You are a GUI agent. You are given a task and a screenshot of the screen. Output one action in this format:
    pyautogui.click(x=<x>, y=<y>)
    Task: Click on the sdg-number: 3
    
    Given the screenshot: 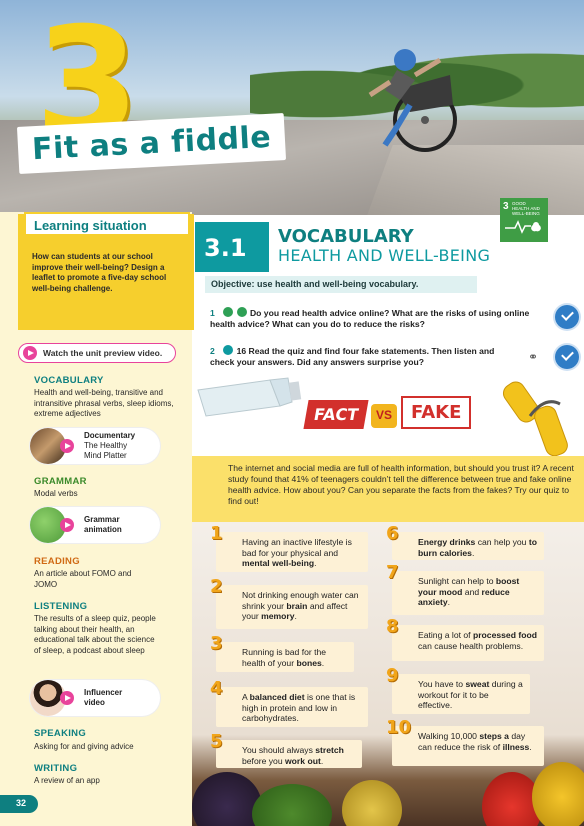 What is the action you would take?
    pyautogui.click(x=506, y=206)
    